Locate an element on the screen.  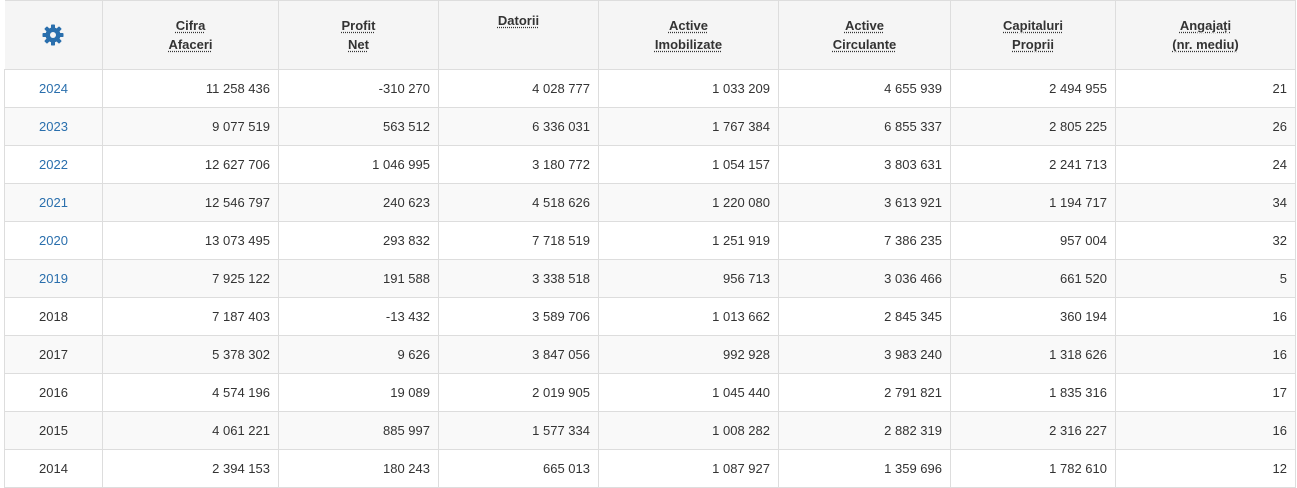
cell-profit-net: 191 588 is located at coordinates (358, 278).